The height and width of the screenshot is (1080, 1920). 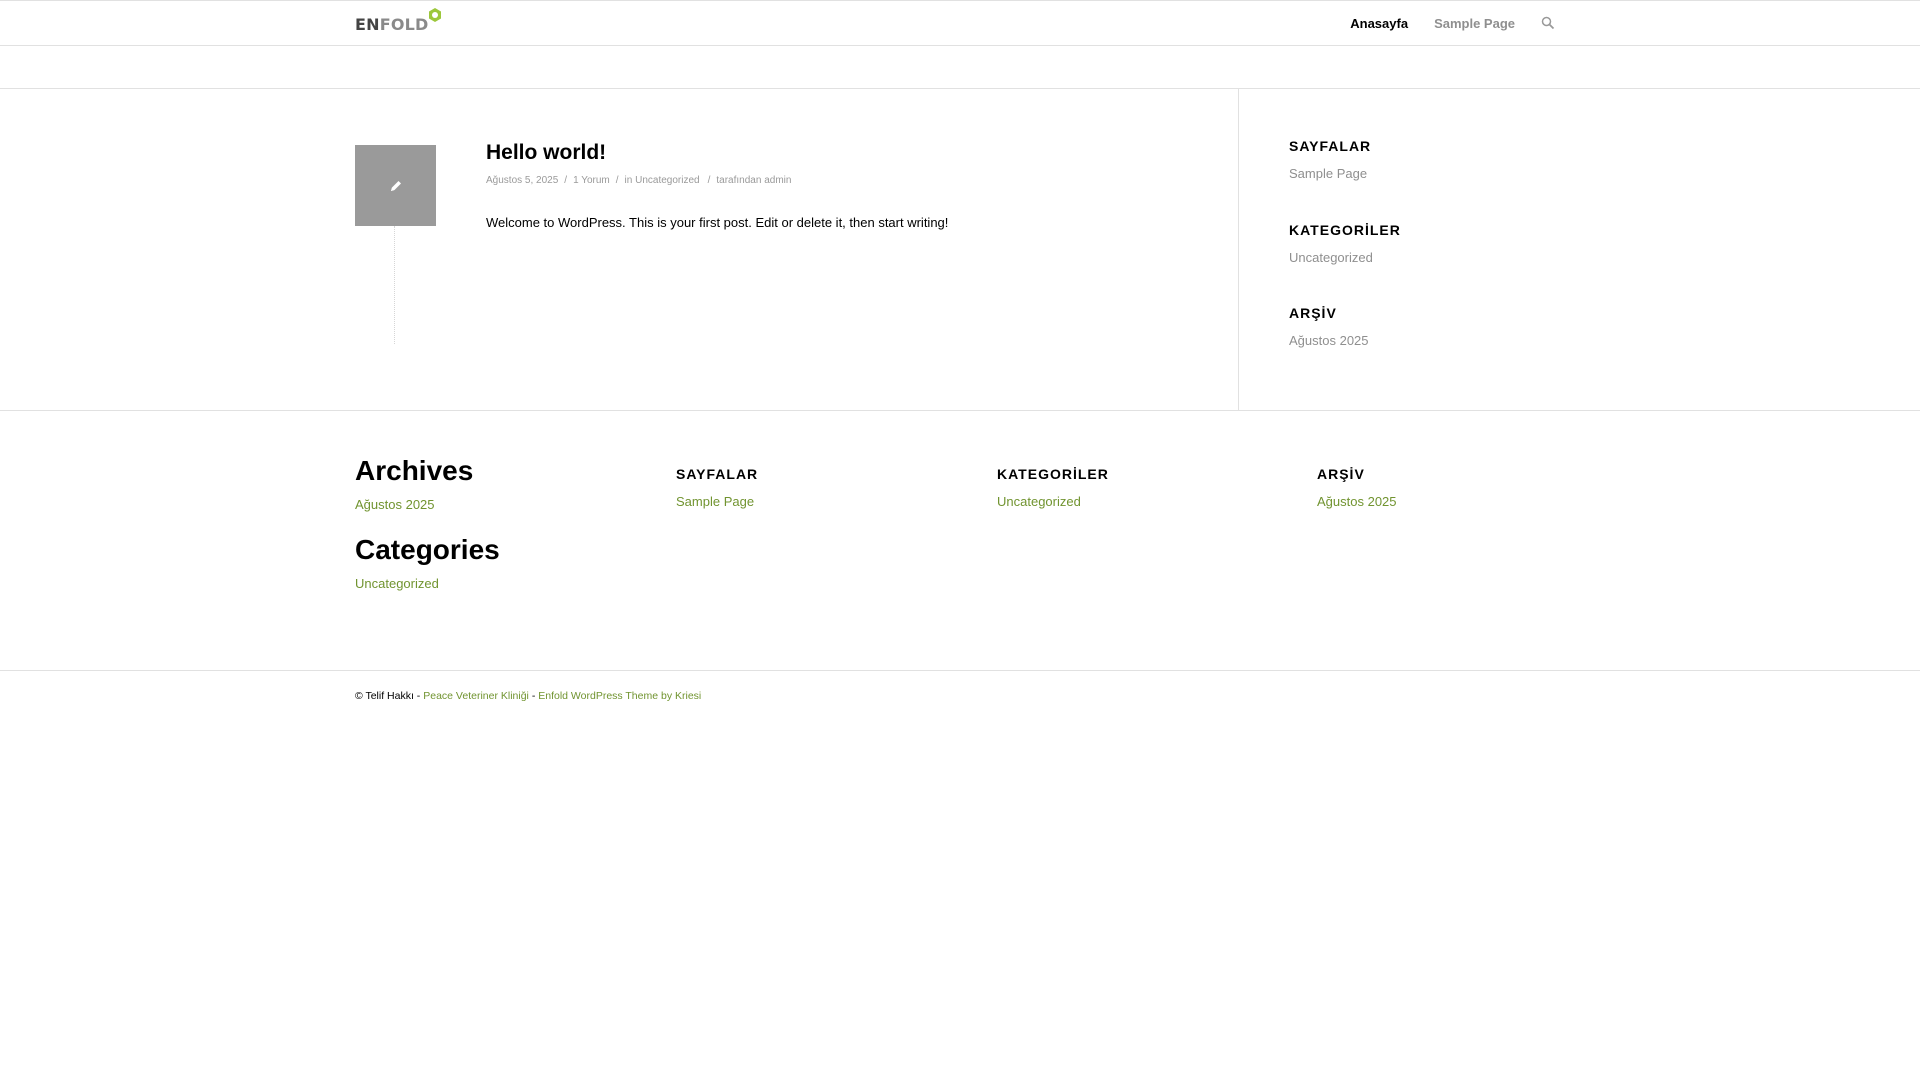 I want to click on footer-categories-link: Uncategorized, so click(x=427, y=583).